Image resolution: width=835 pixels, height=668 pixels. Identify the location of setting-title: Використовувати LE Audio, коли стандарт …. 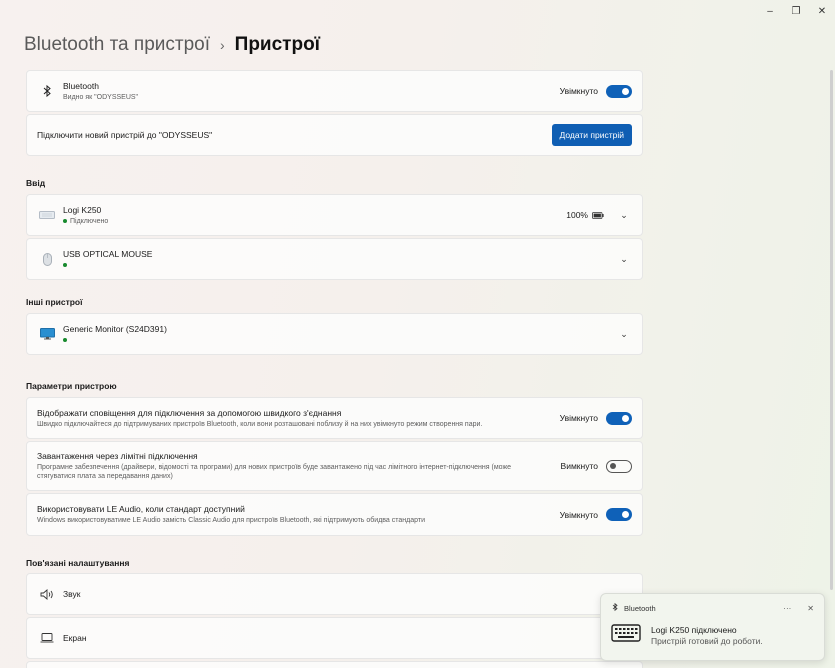
(141, 509).